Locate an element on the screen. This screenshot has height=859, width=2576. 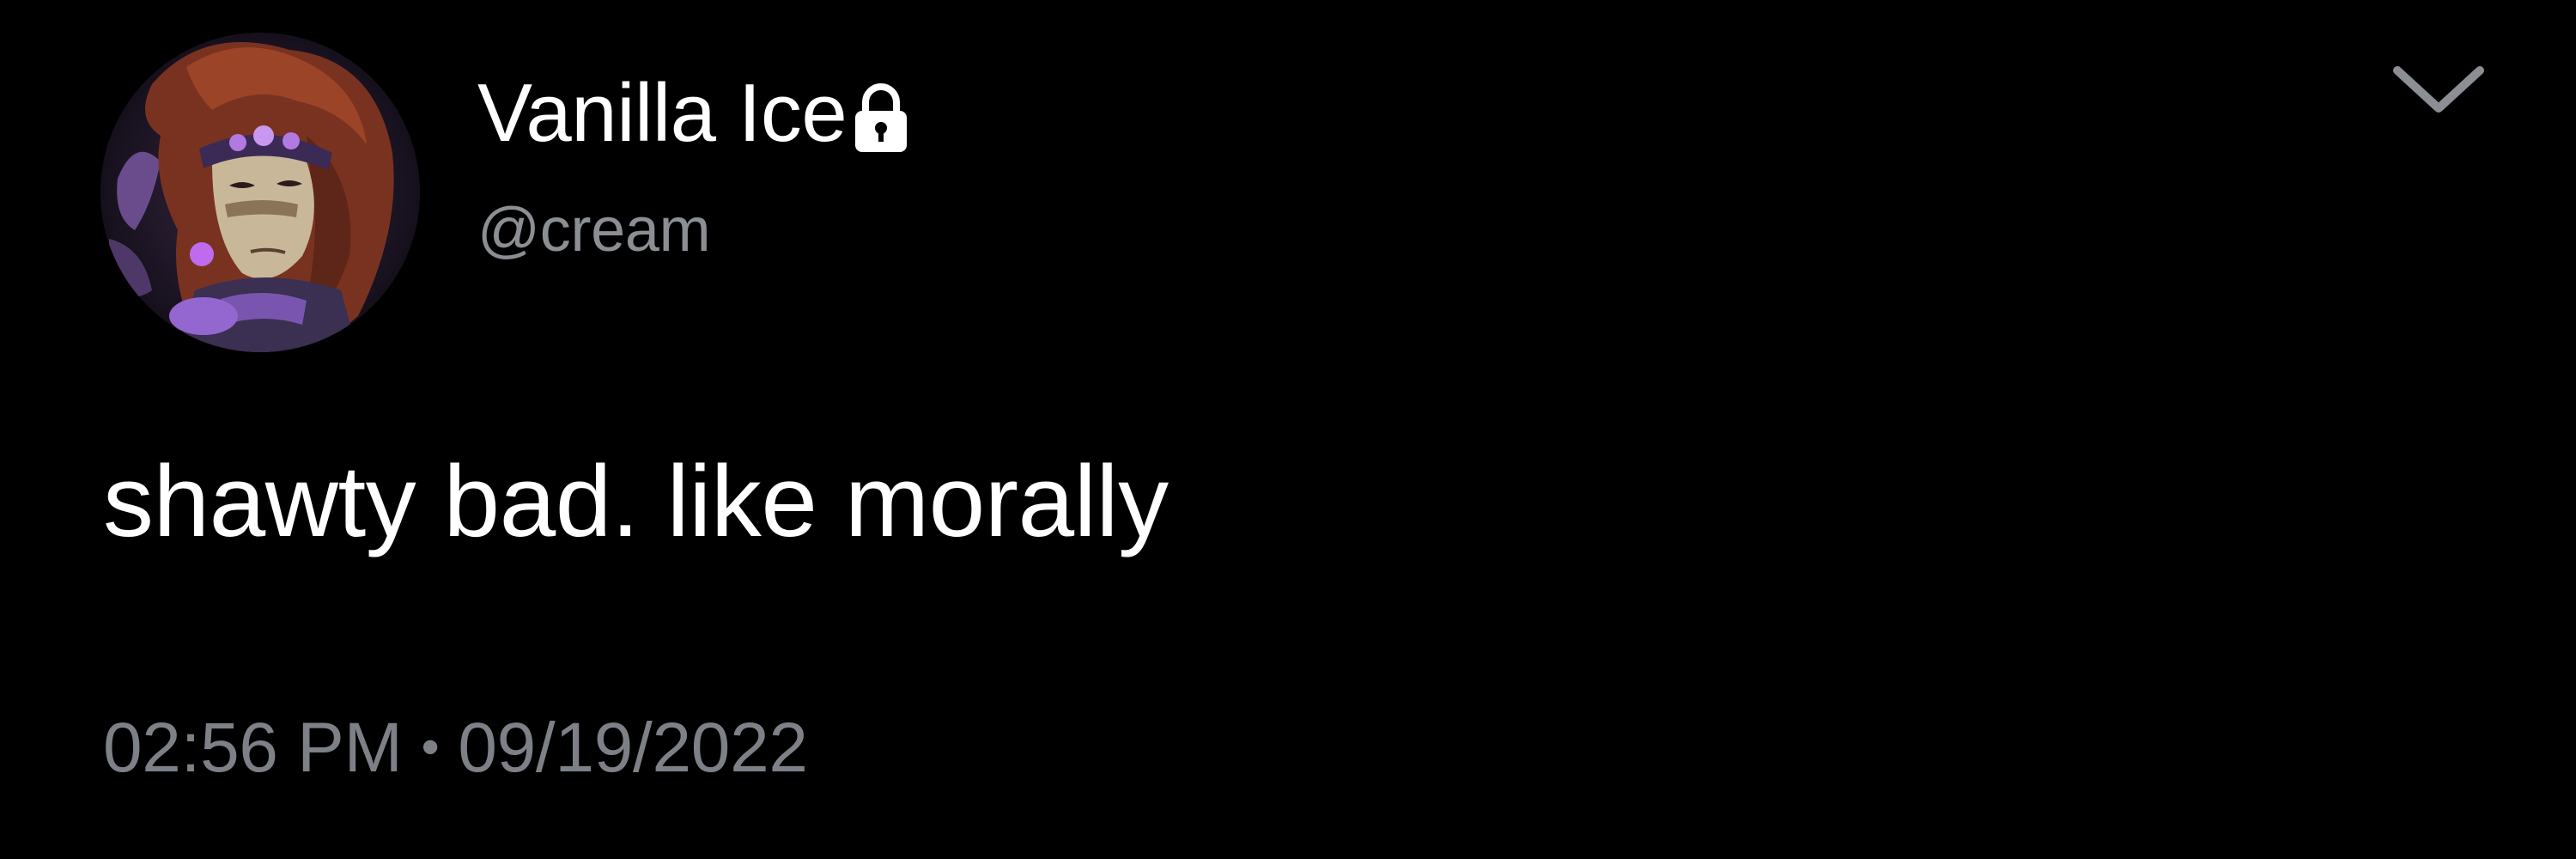
tweet-time: 02:56 PM is located at coordinates (253, 748).